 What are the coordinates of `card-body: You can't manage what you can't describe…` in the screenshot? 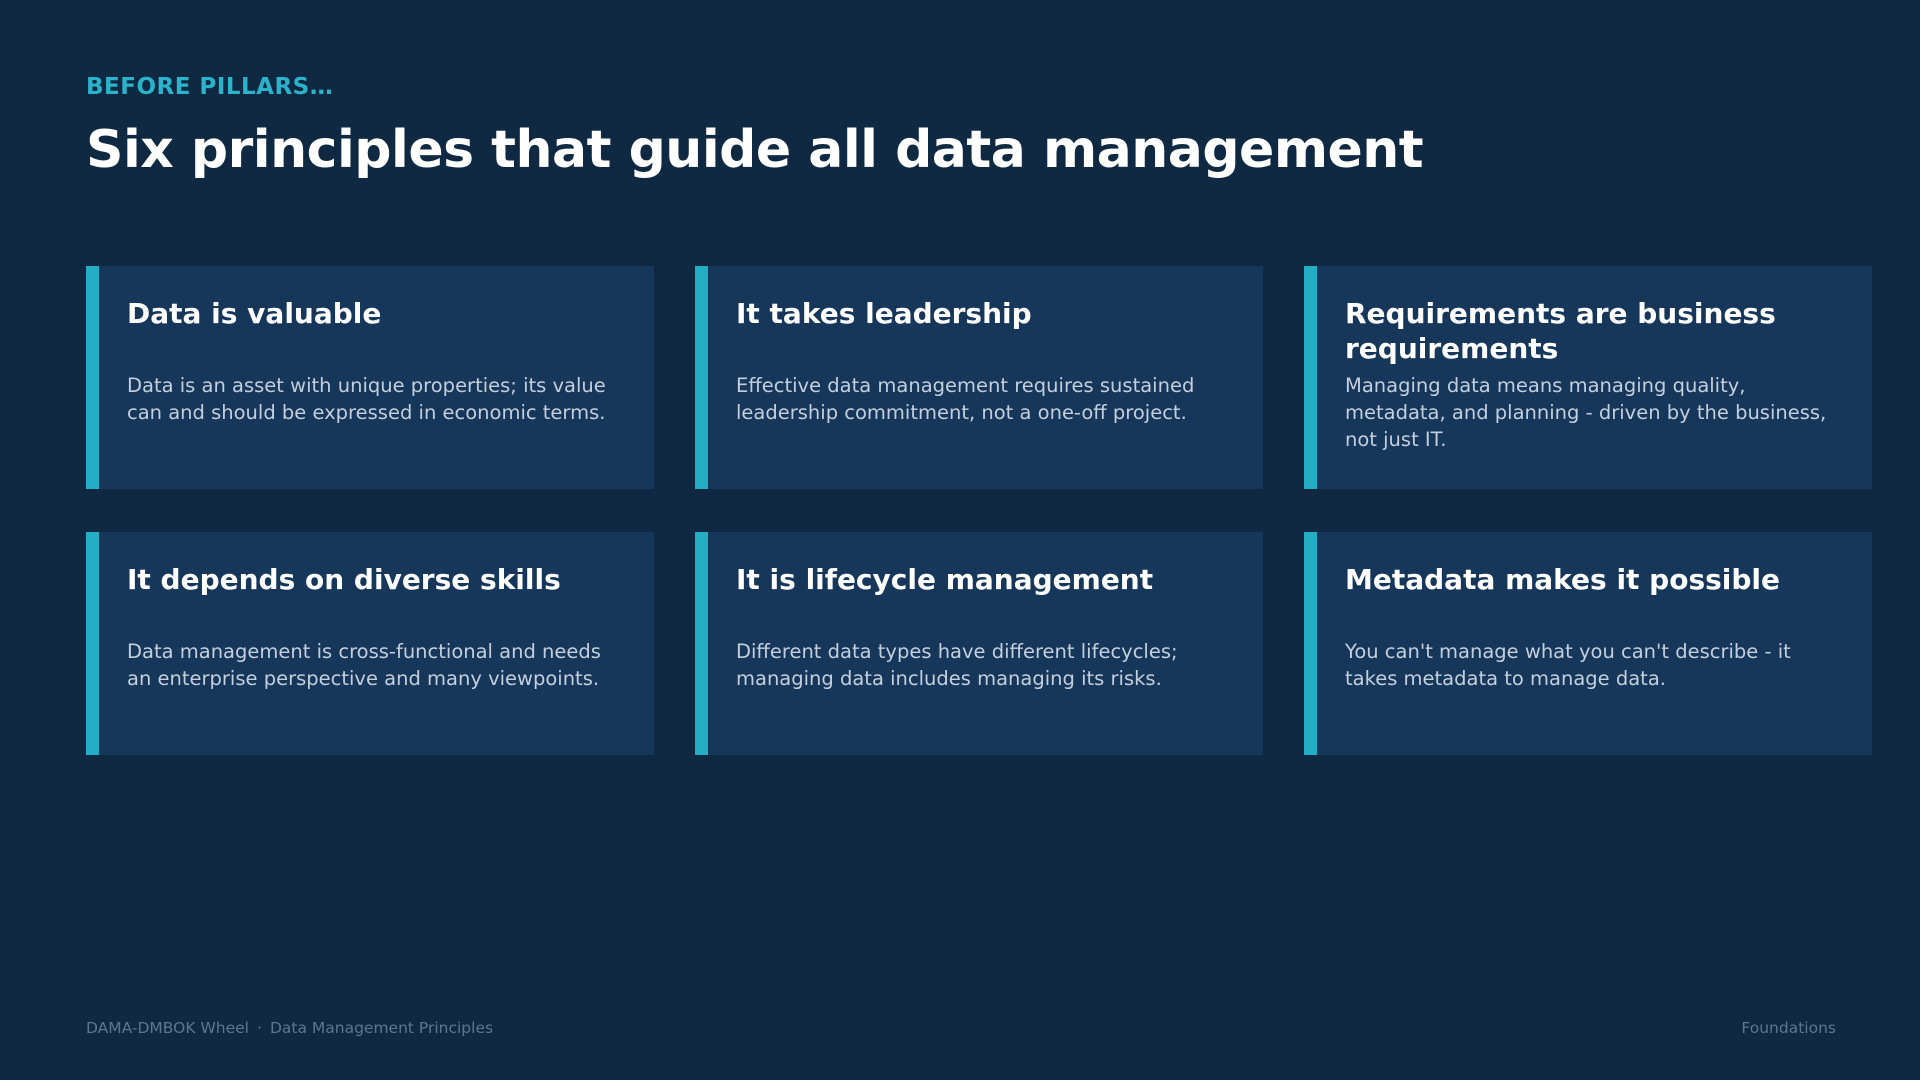 It's located at (1568, 665).